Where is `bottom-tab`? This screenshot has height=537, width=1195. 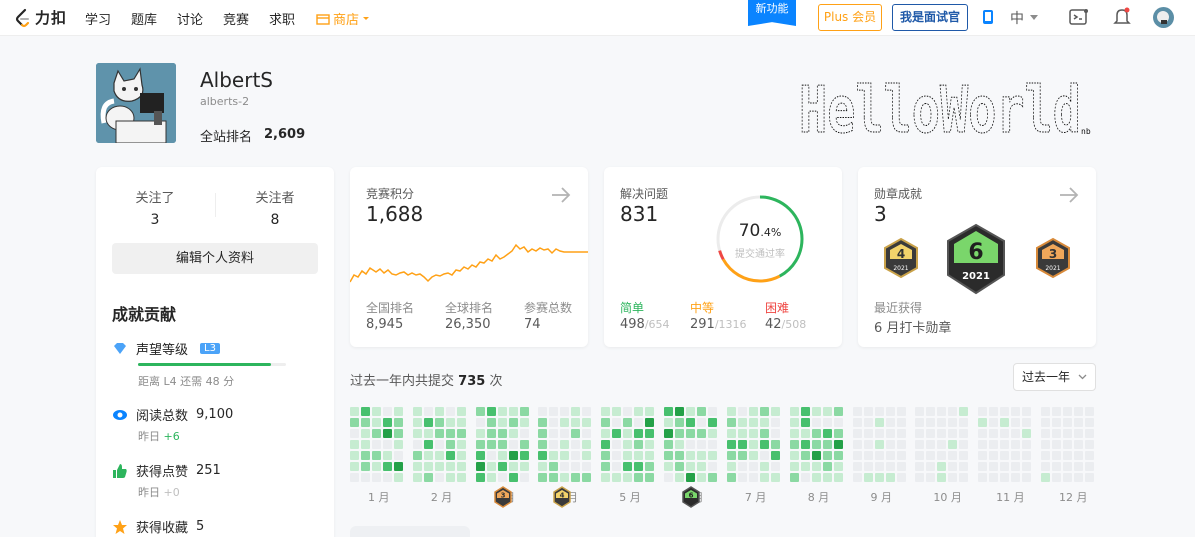
bottom-tab is located at coordinates (410, 531).